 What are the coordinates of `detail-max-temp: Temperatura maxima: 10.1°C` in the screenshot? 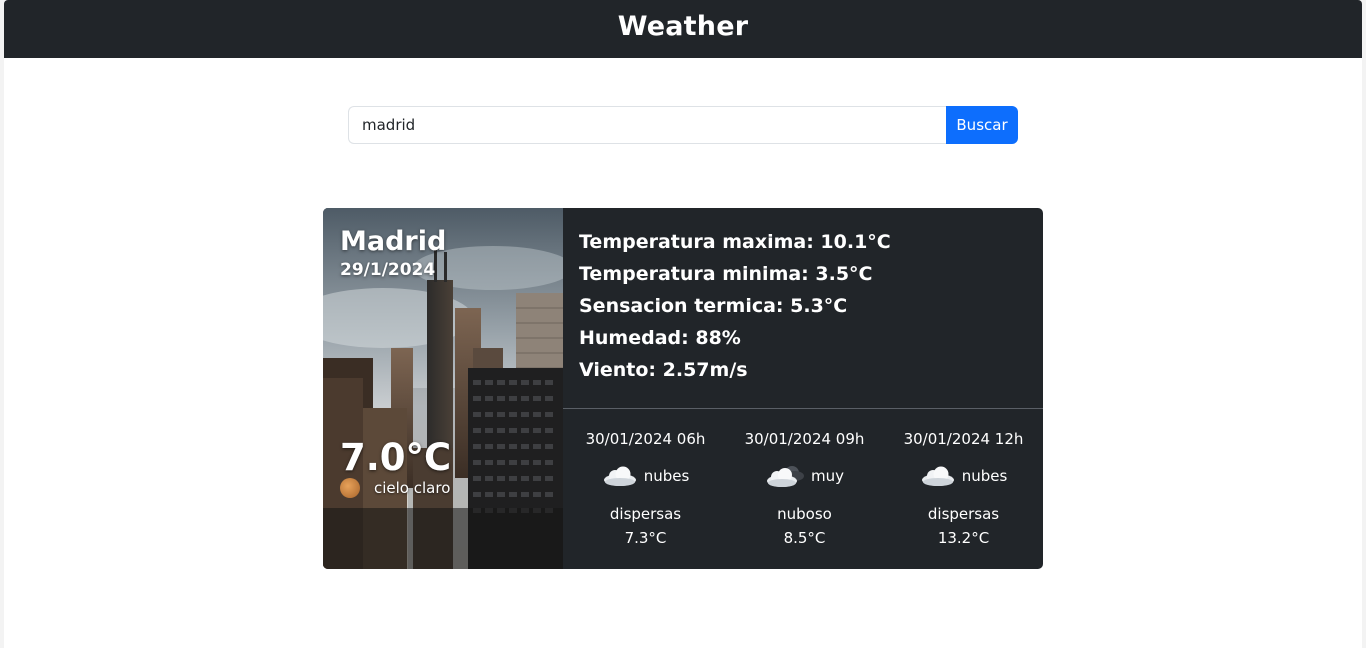 It's located at (735, 242).